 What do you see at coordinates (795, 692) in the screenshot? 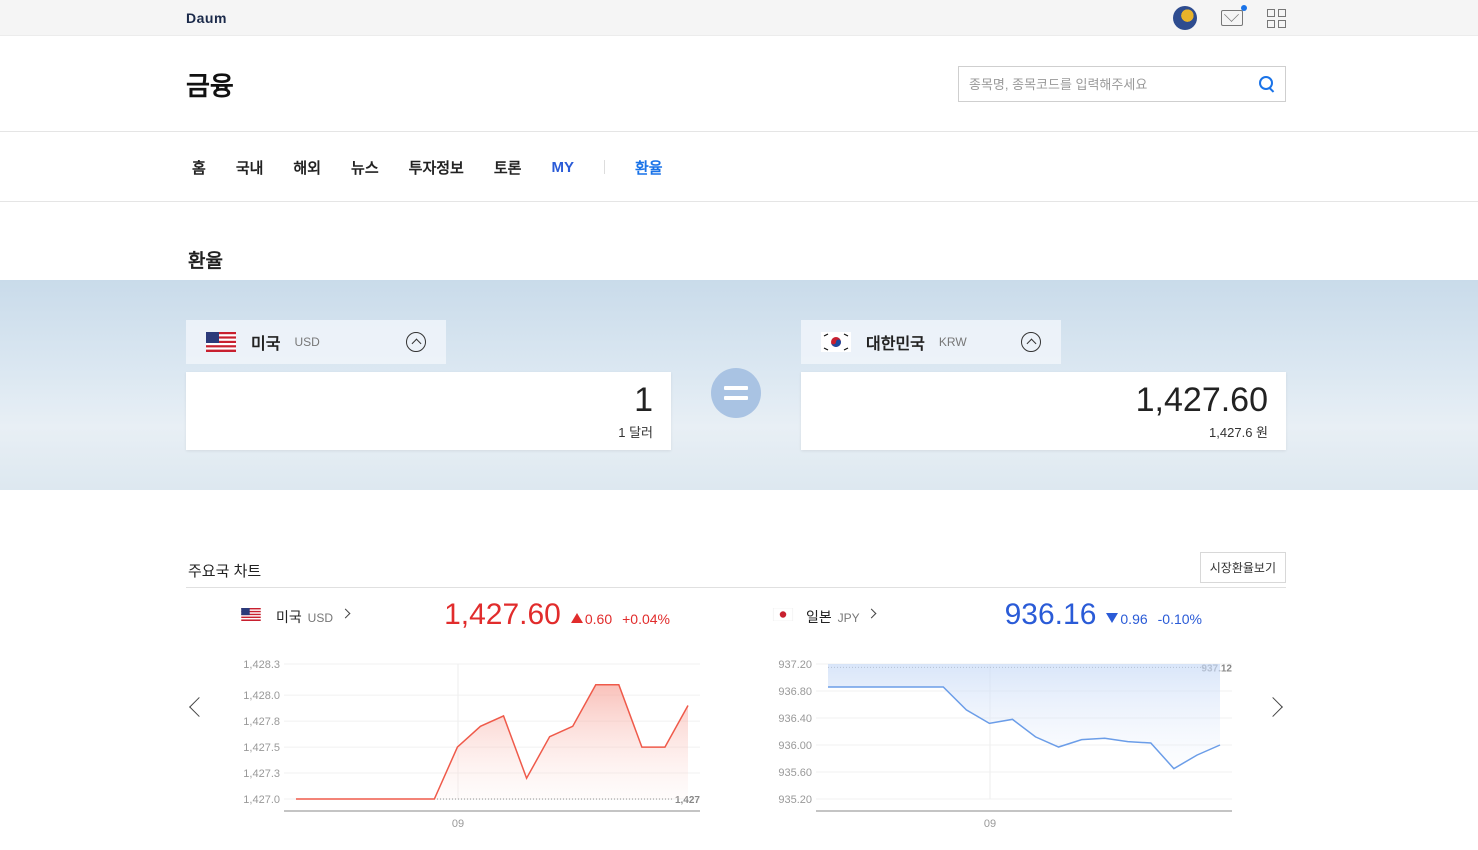
I see `y-tick-label: 936.80` at bounding box center [795, 692].